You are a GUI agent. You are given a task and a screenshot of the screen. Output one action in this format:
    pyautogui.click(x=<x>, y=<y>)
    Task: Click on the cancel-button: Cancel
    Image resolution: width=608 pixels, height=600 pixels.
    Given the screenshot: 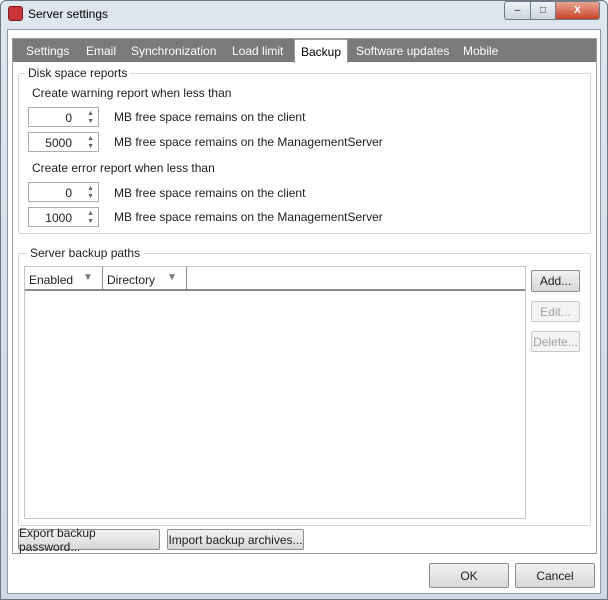 What is the action you would take?
    pyautogui.click(x=555, y=575)
    